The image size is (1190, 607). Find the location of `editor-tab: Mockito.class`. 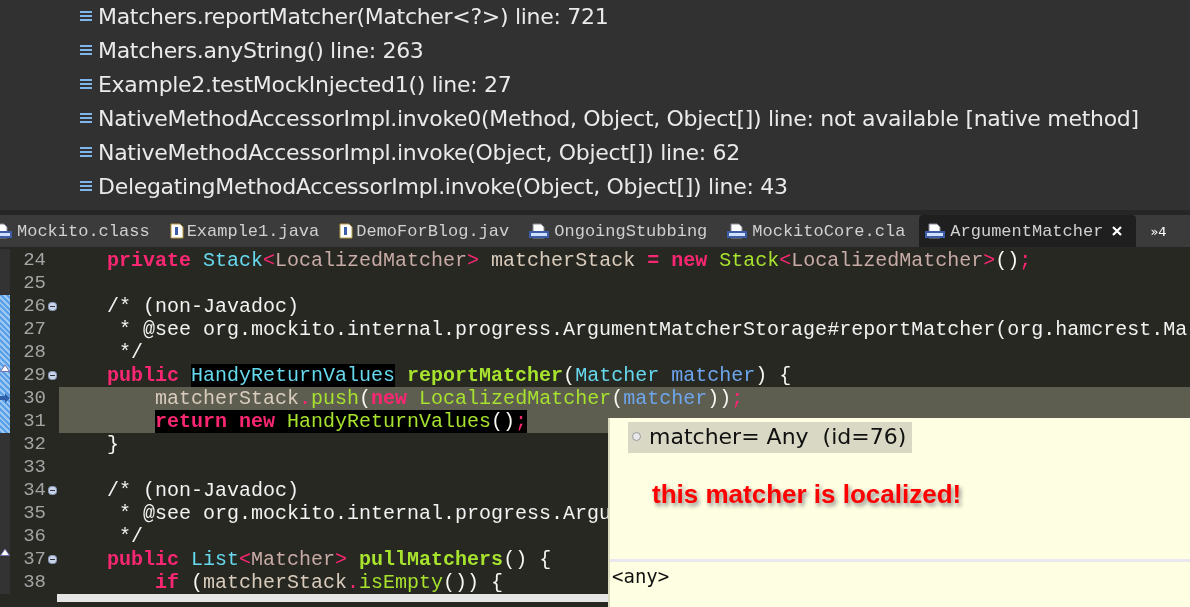

editor-tab: Mockito.class is located at coordinates (82, 231).